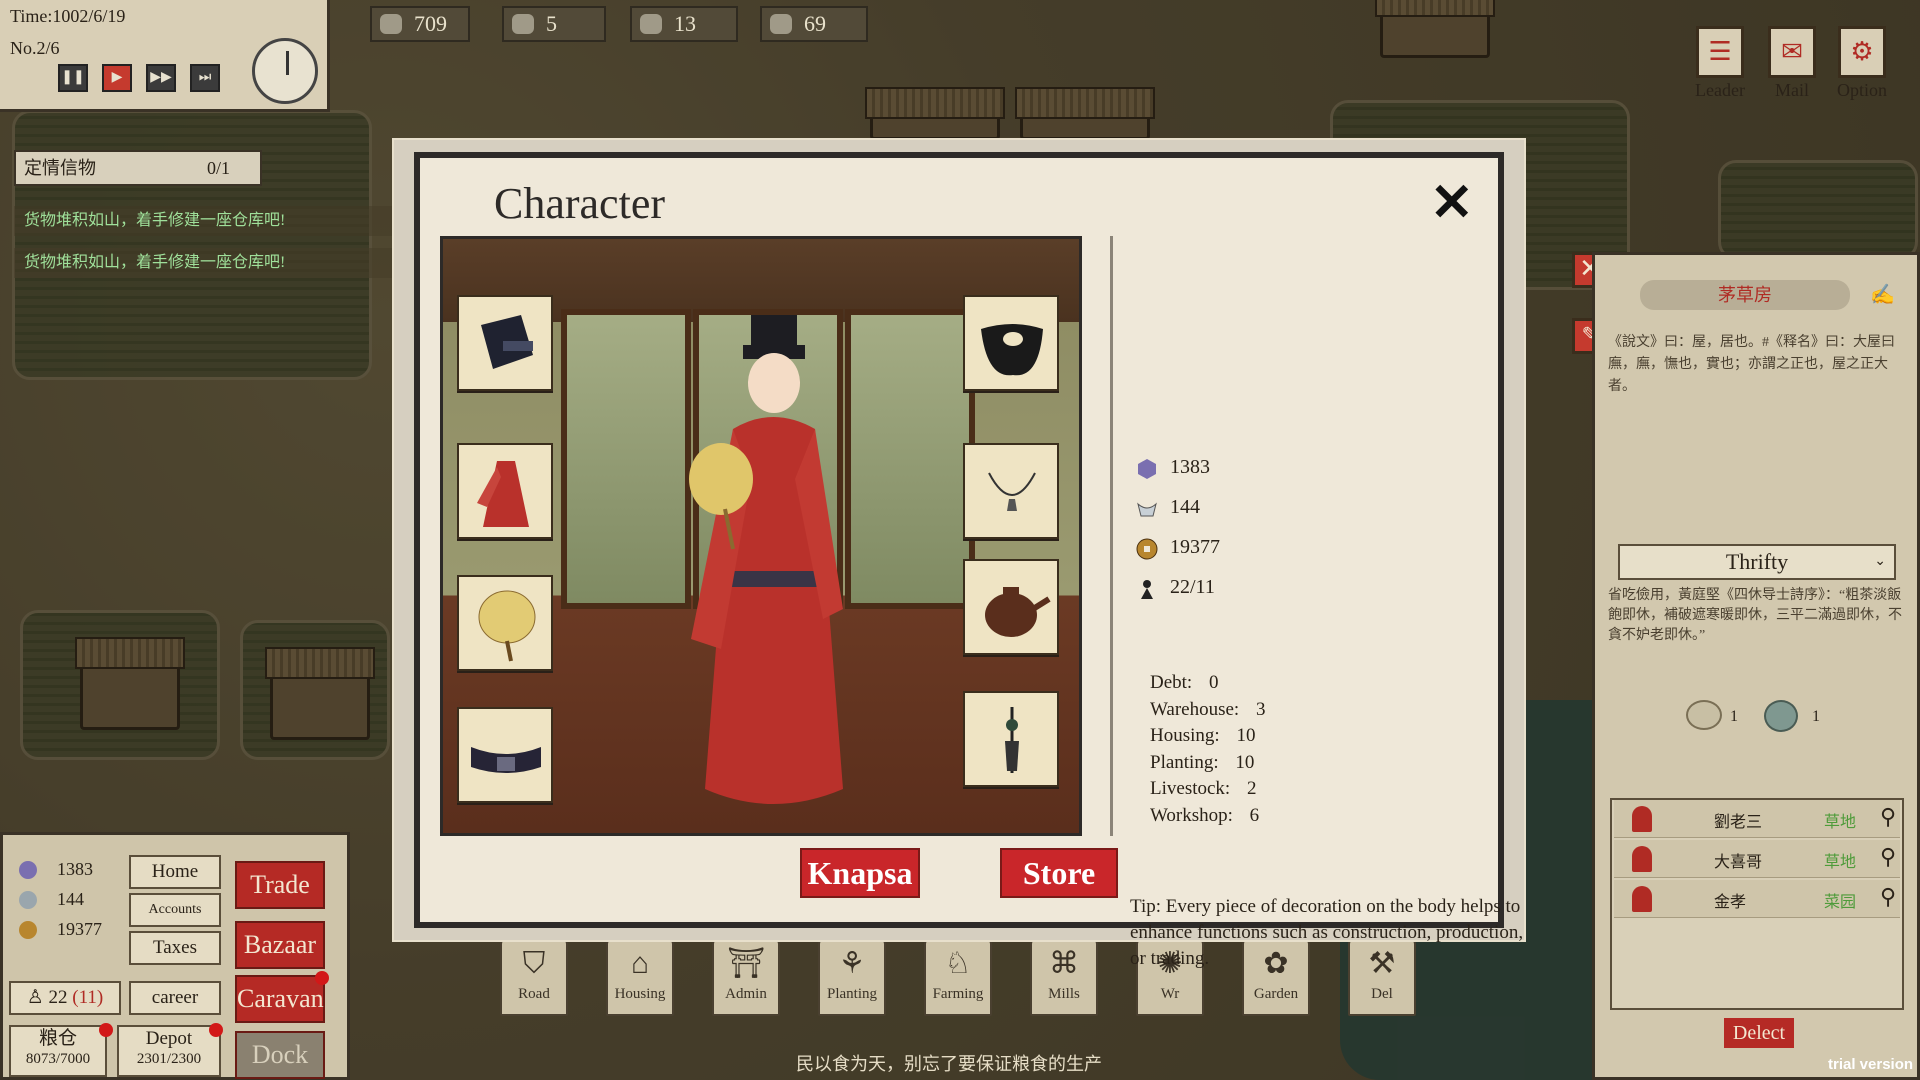 The width and height of the screenshot is (1920, 1080). I want to click on depot-button: Depot 2301/2300, so click(169, 1051).